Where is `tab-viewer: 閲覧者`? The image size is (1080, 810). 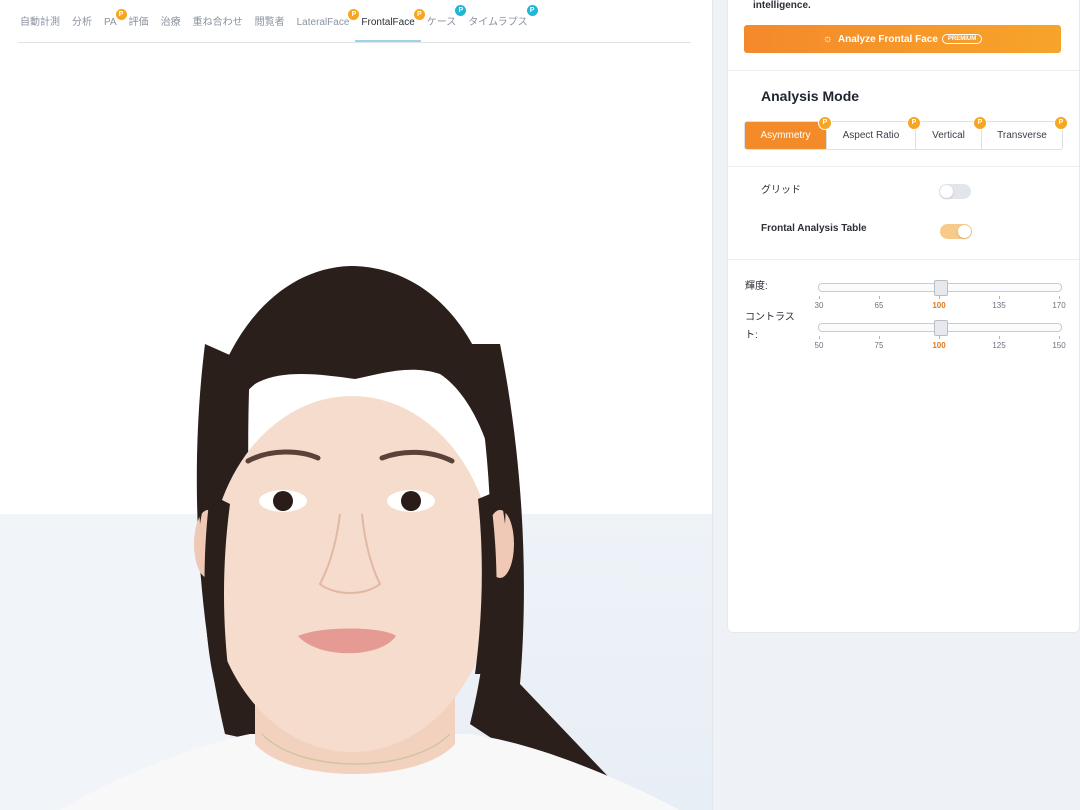
tab-viewer: 閲覧者 is located at coordinates (270, 27).